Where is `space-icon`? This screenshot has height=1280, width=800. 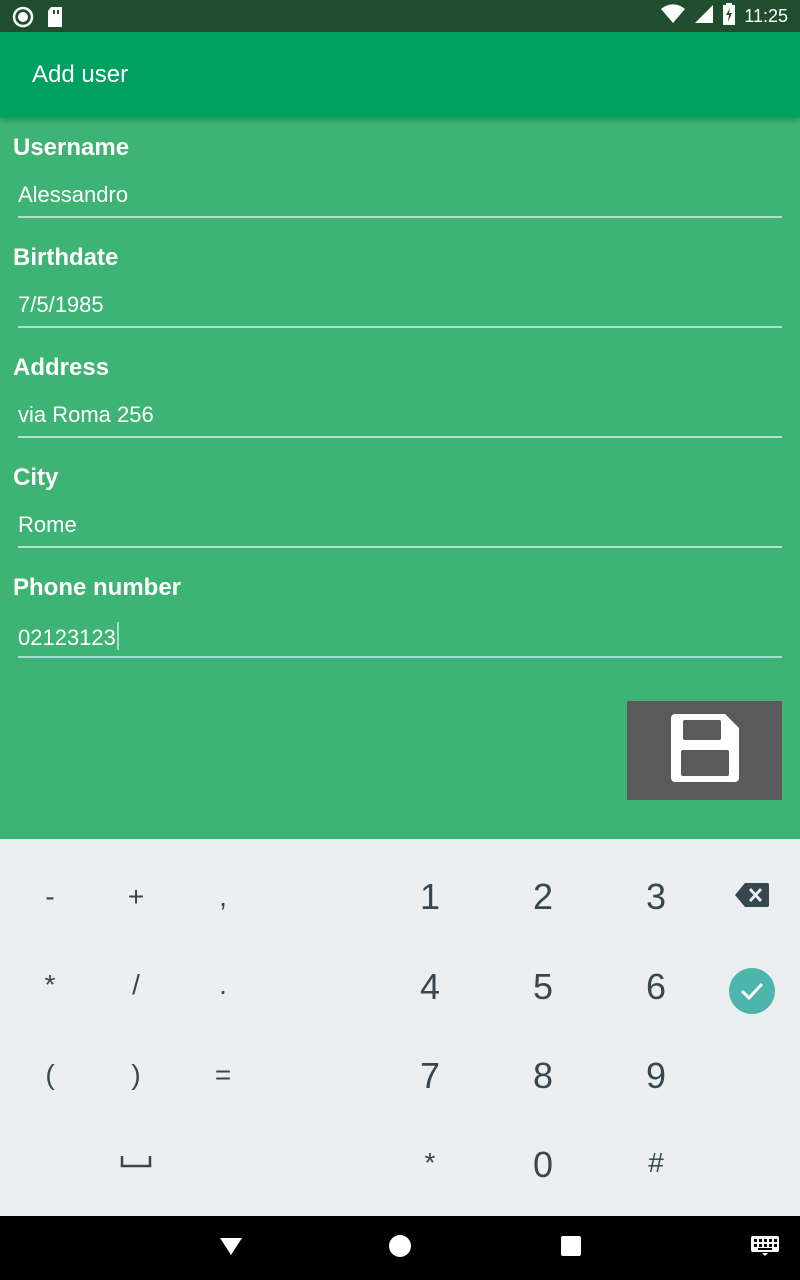
space-icon is located at coordinates (136, 1163).